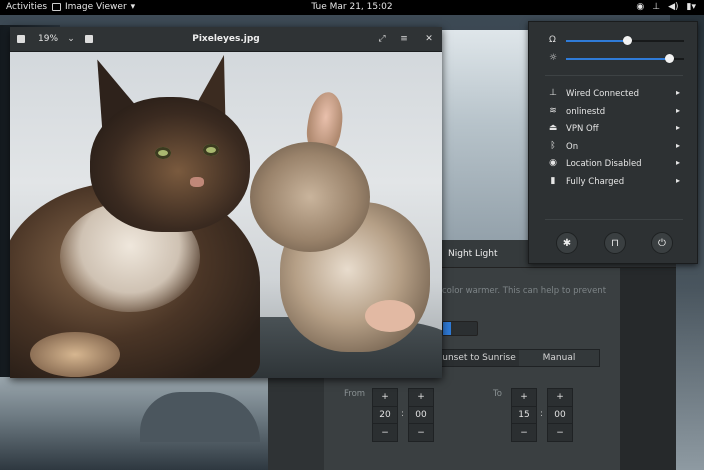 This screenshot has height=470, width=704. I want to click on settings-title: Night Light, so click(473, 254).